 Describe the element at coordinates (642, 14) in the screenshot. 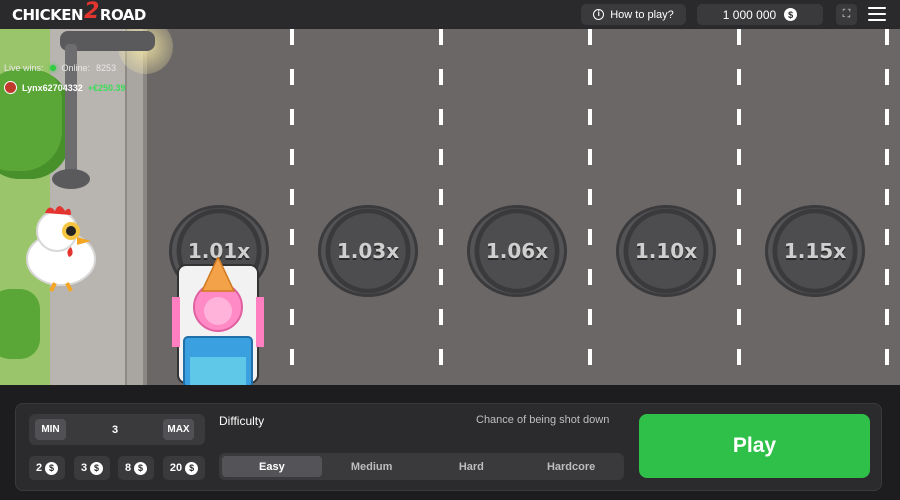

I see `how-to-play-label: How to play?` at that location.